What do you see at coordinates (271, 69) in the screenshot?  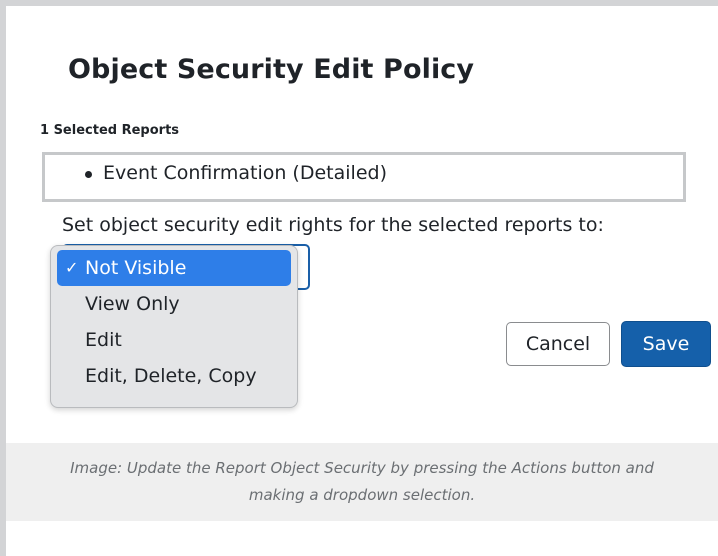 I see `dialog-title: Object Security Edit Policy` at bounding box center [271, 69].